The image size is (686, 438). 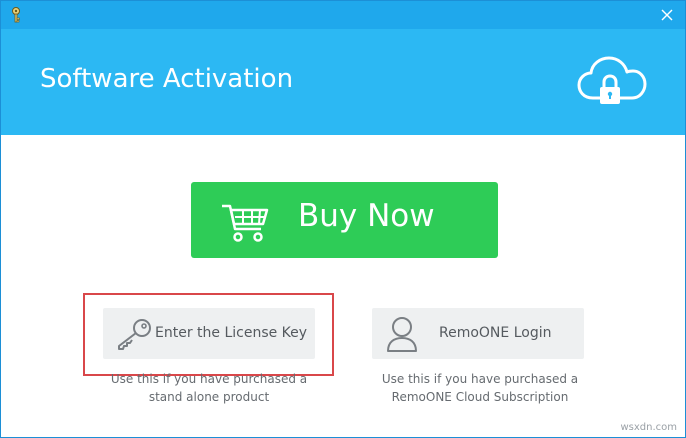 What do you see at coordinates (402, 334) in the screenshot?
I see `user-icon` at bounding box center [402, 334].